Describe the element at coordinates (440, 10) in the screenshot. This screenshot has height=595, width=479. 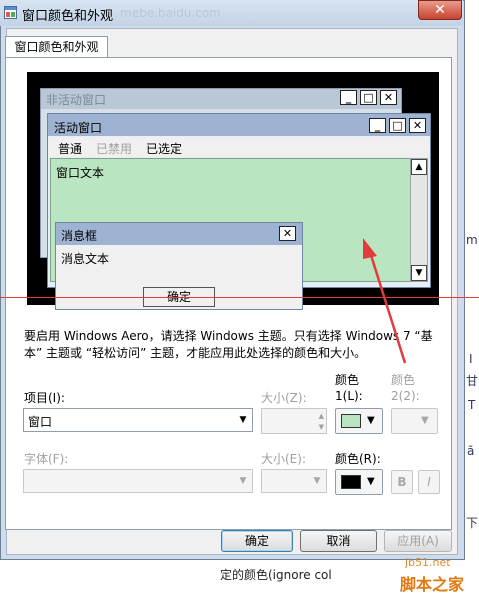
I see `close-button: ✕` at that location.